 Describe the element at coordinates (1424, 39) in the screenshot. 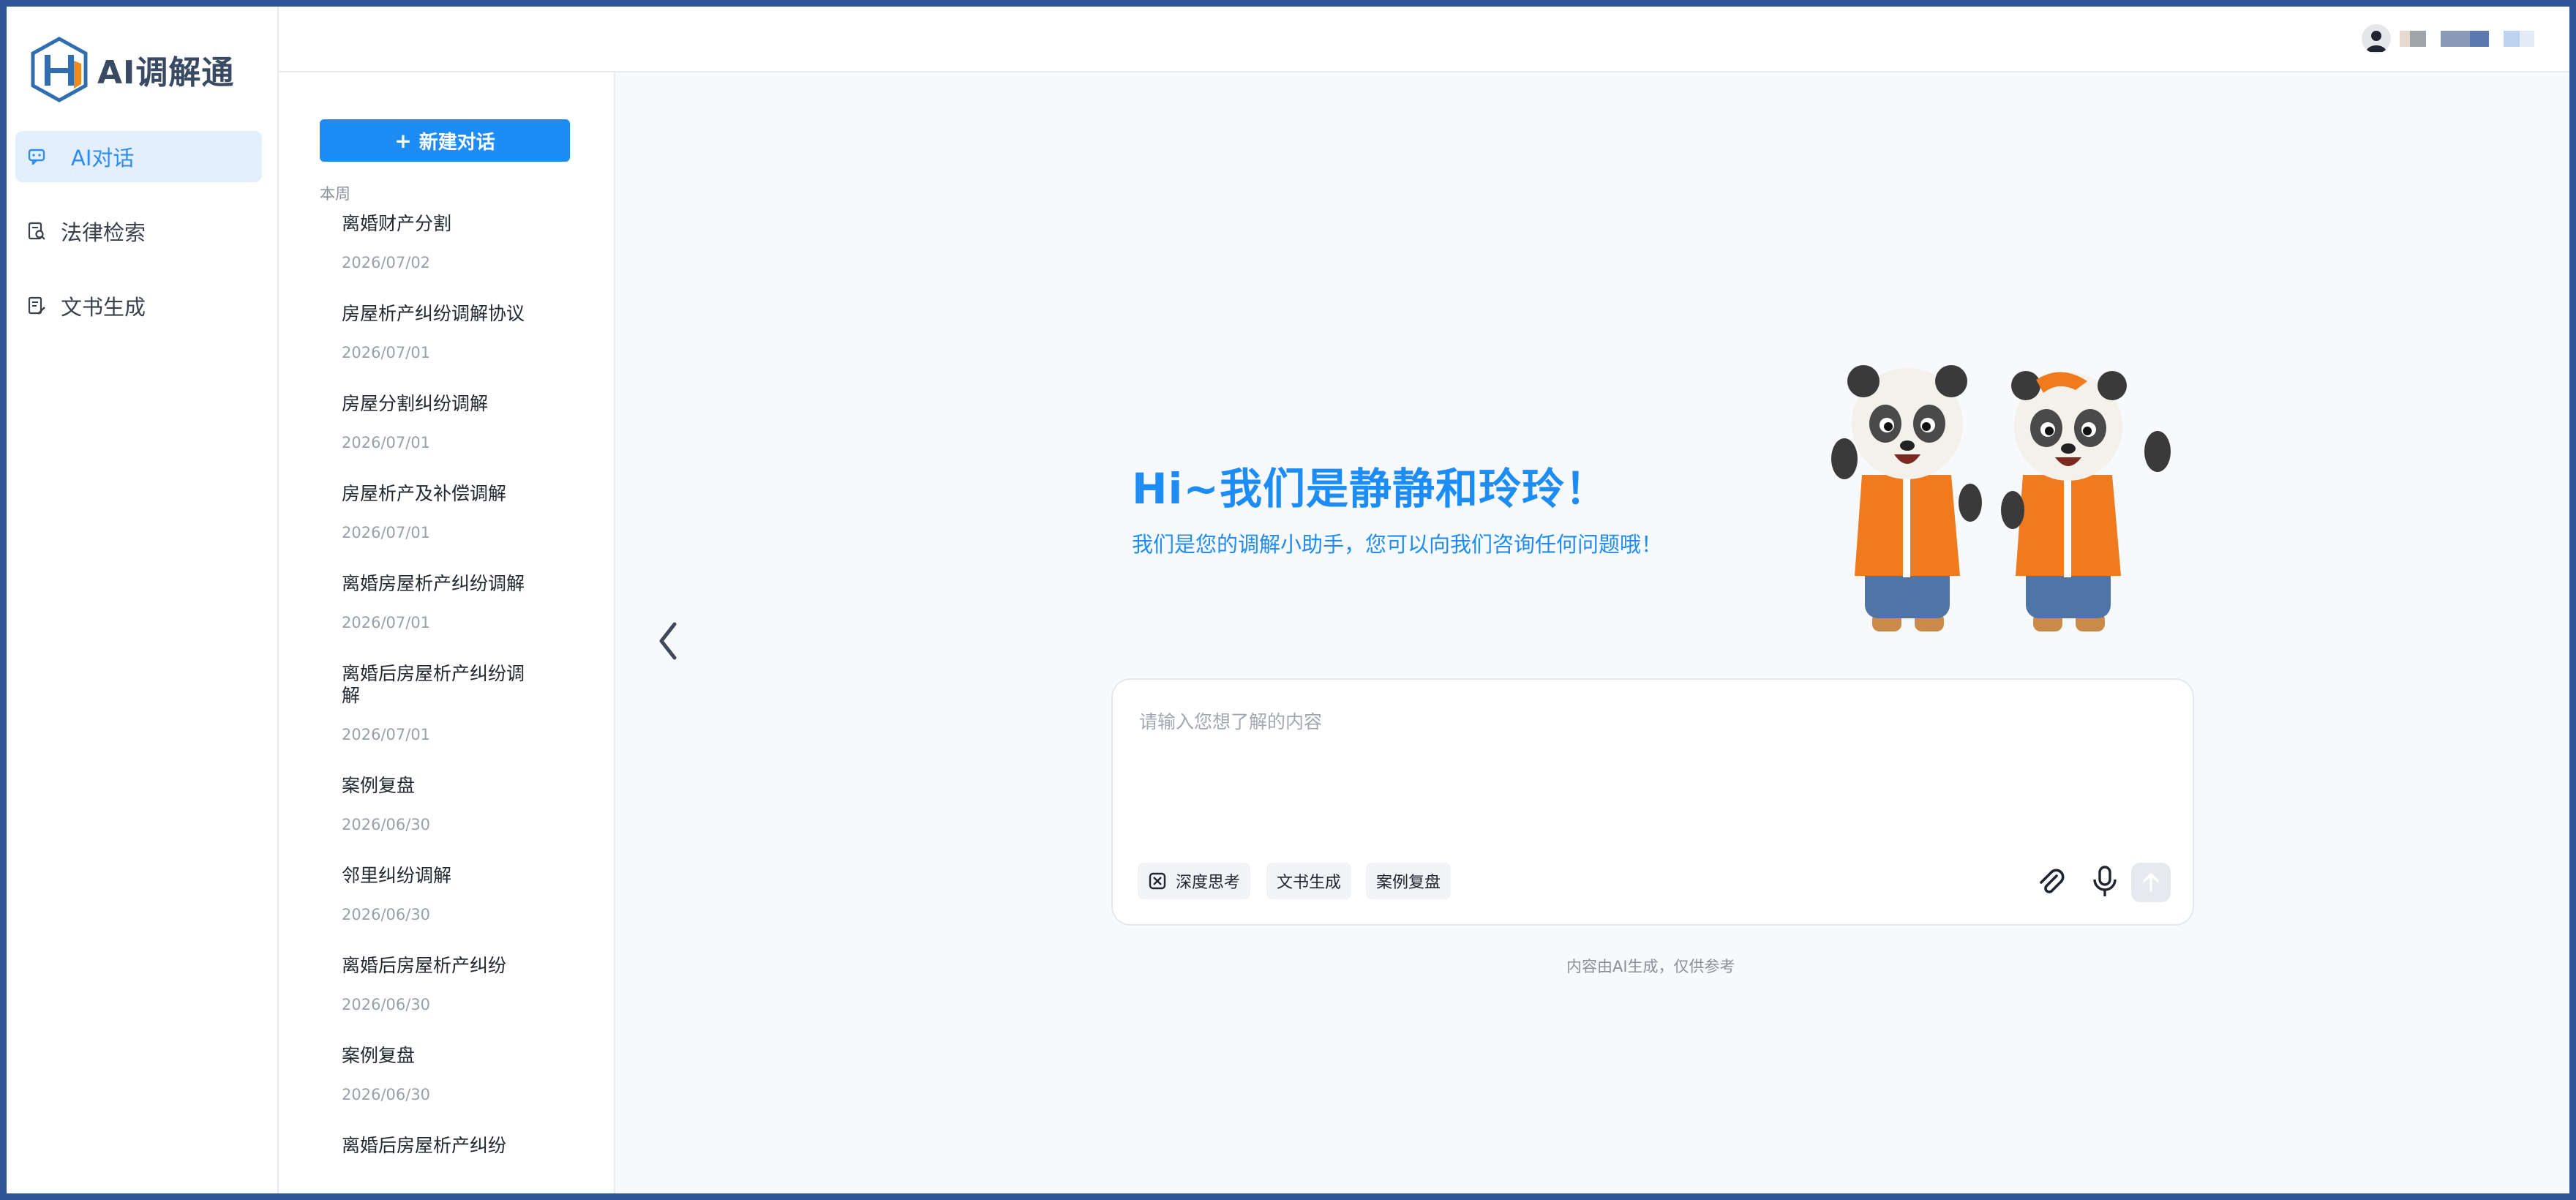

I see `top-bar` at that location.